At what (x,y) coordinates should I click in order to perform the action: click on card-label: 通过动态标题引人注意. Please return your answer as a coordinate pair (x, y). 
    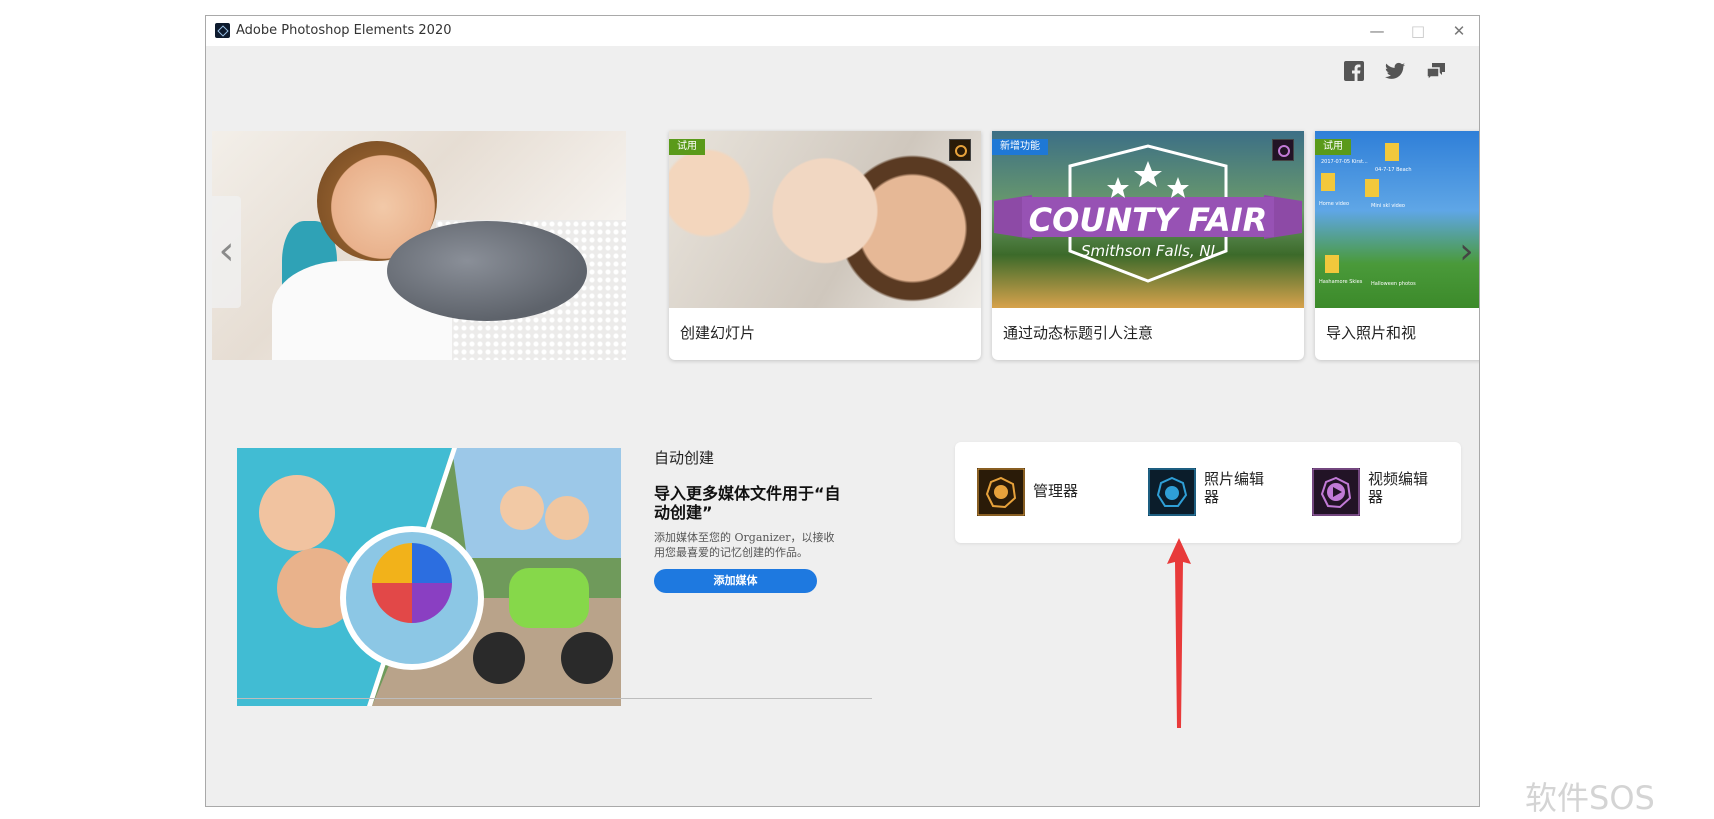
    Looking at the image, I should click on (1078, 333).